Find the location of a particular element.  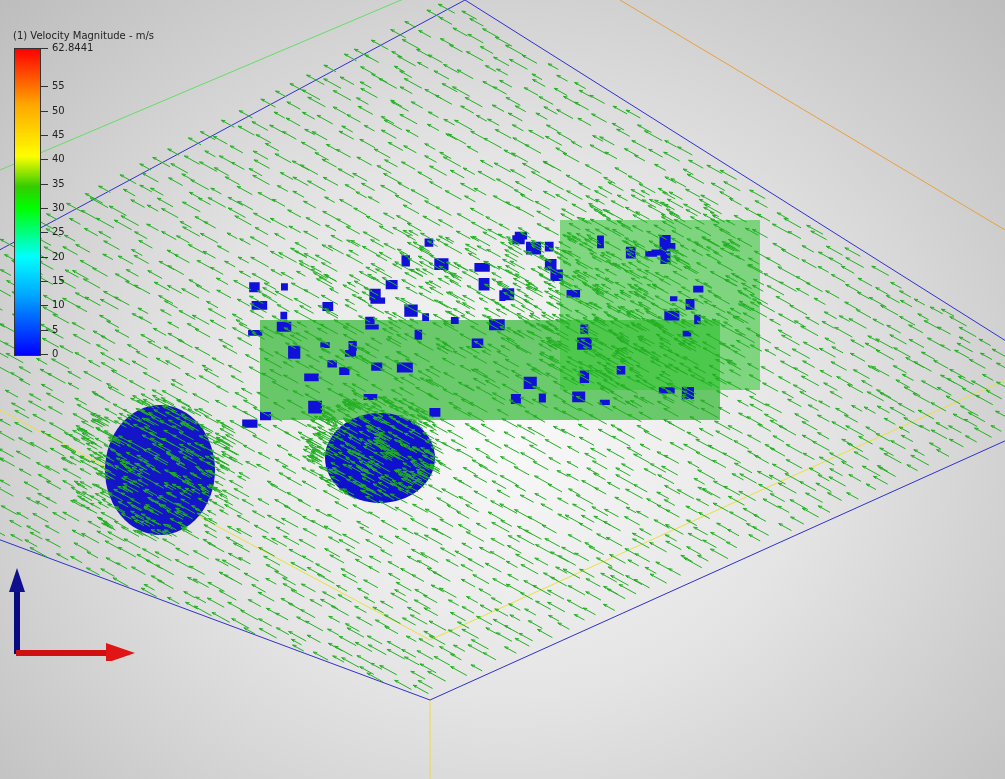

scale-tick-label: 10 is located at coordinates (53, 305).